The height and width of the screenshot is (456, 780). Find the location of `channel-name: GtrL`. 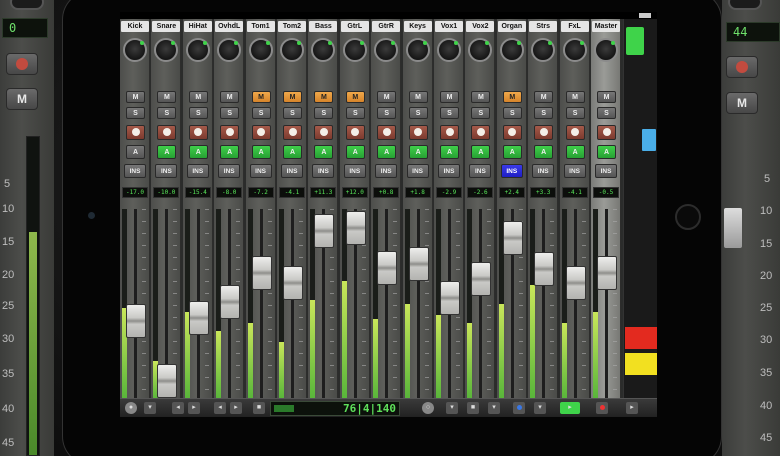

channel-name: GtrL is located at coordinates (354, 26).